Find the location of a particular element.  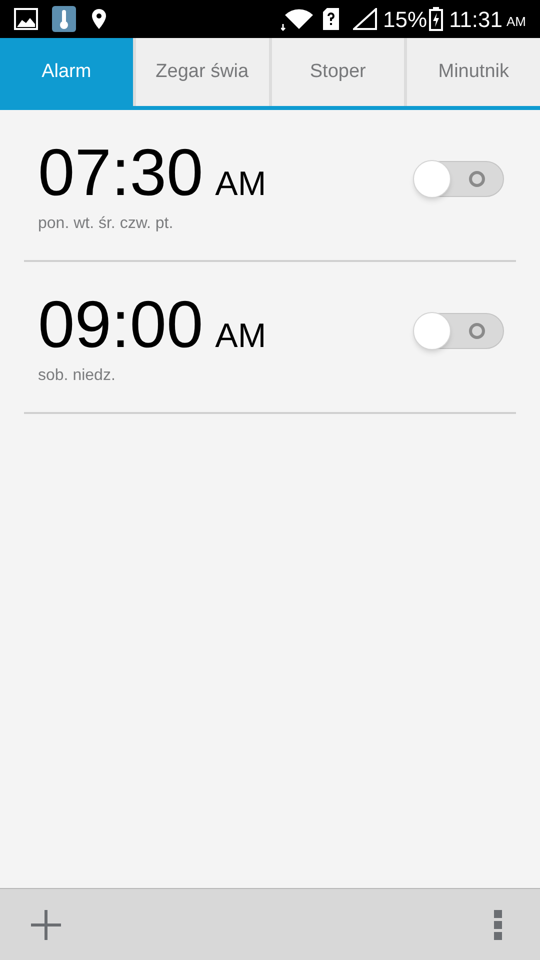

alarm-time: 09:00 is located at coordinates (121, 324).